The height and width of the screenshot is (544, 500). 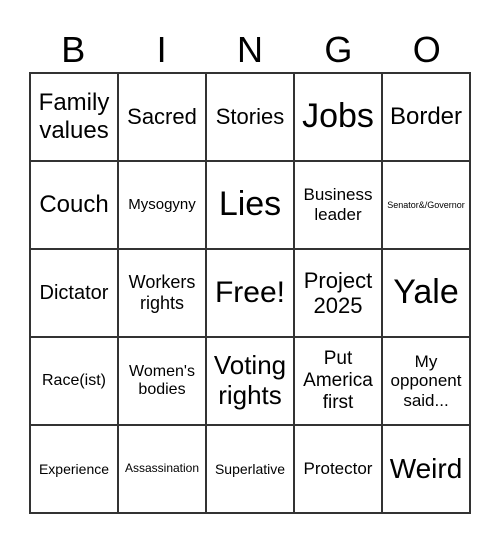 What do you see at coordinates (250, 469) in the screenshot?
I see `bingo-cell: Superlative` at bounding box center [250, 469].